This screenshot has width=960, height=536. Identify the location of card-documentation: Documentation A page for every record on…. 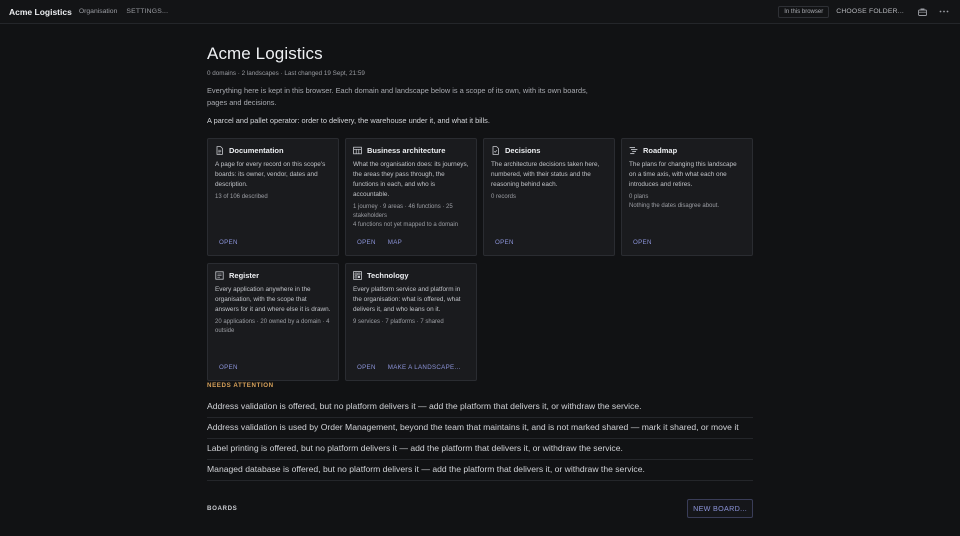
(273, 197).